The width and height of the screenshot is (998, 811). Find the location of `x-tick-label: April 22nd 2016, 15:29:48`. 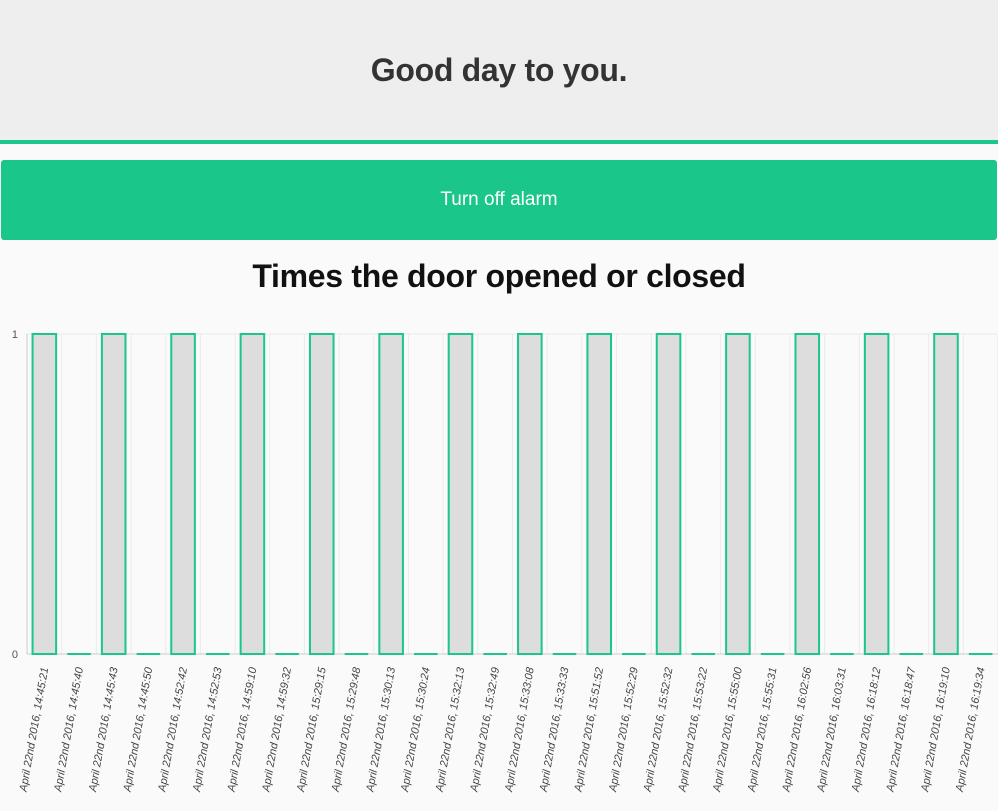

x-tick-label: April 22nd 2016, 15:29:48 is located at coordinates (347, 730).